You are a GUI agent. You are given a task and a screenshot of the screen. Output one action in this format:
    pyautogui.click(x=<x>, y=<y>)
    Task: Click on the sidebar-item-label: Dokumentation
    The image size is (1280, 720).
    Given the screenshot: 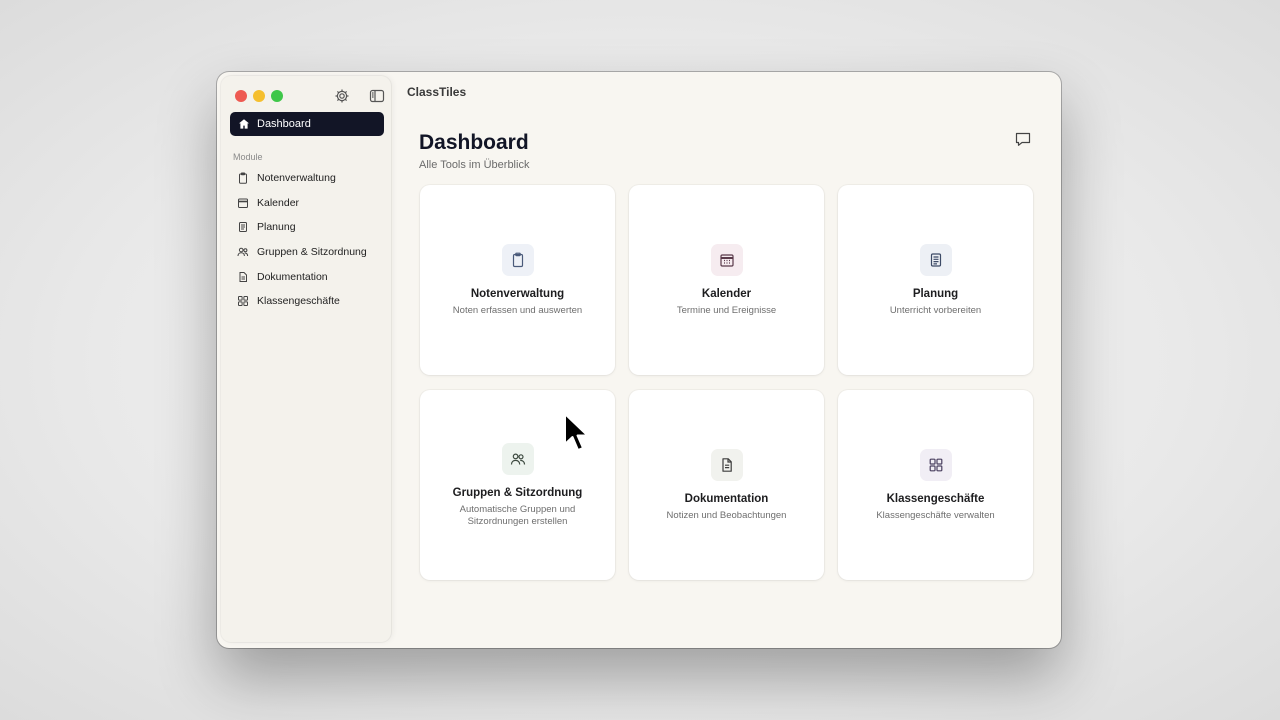 What is the action you would take?
    pyautogui.click(x=292, y=276)
    